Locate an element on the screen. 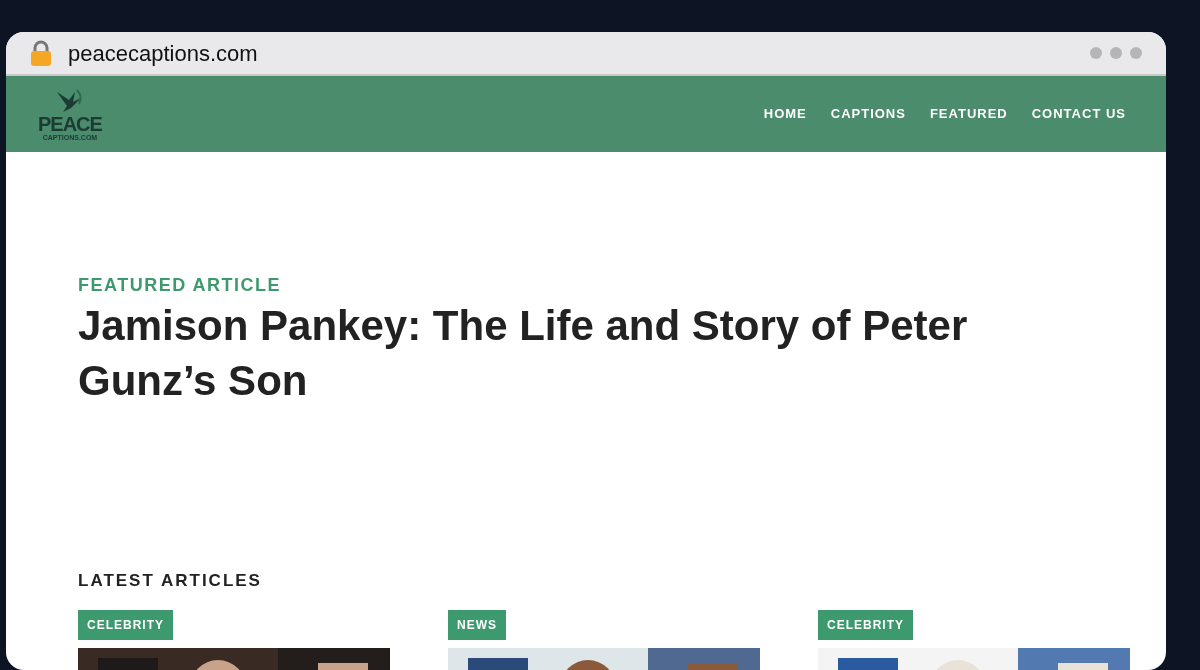 The width and height of the screenshot is (1200, 670). category-tag: NEWS is located at coordinates (477, 624).